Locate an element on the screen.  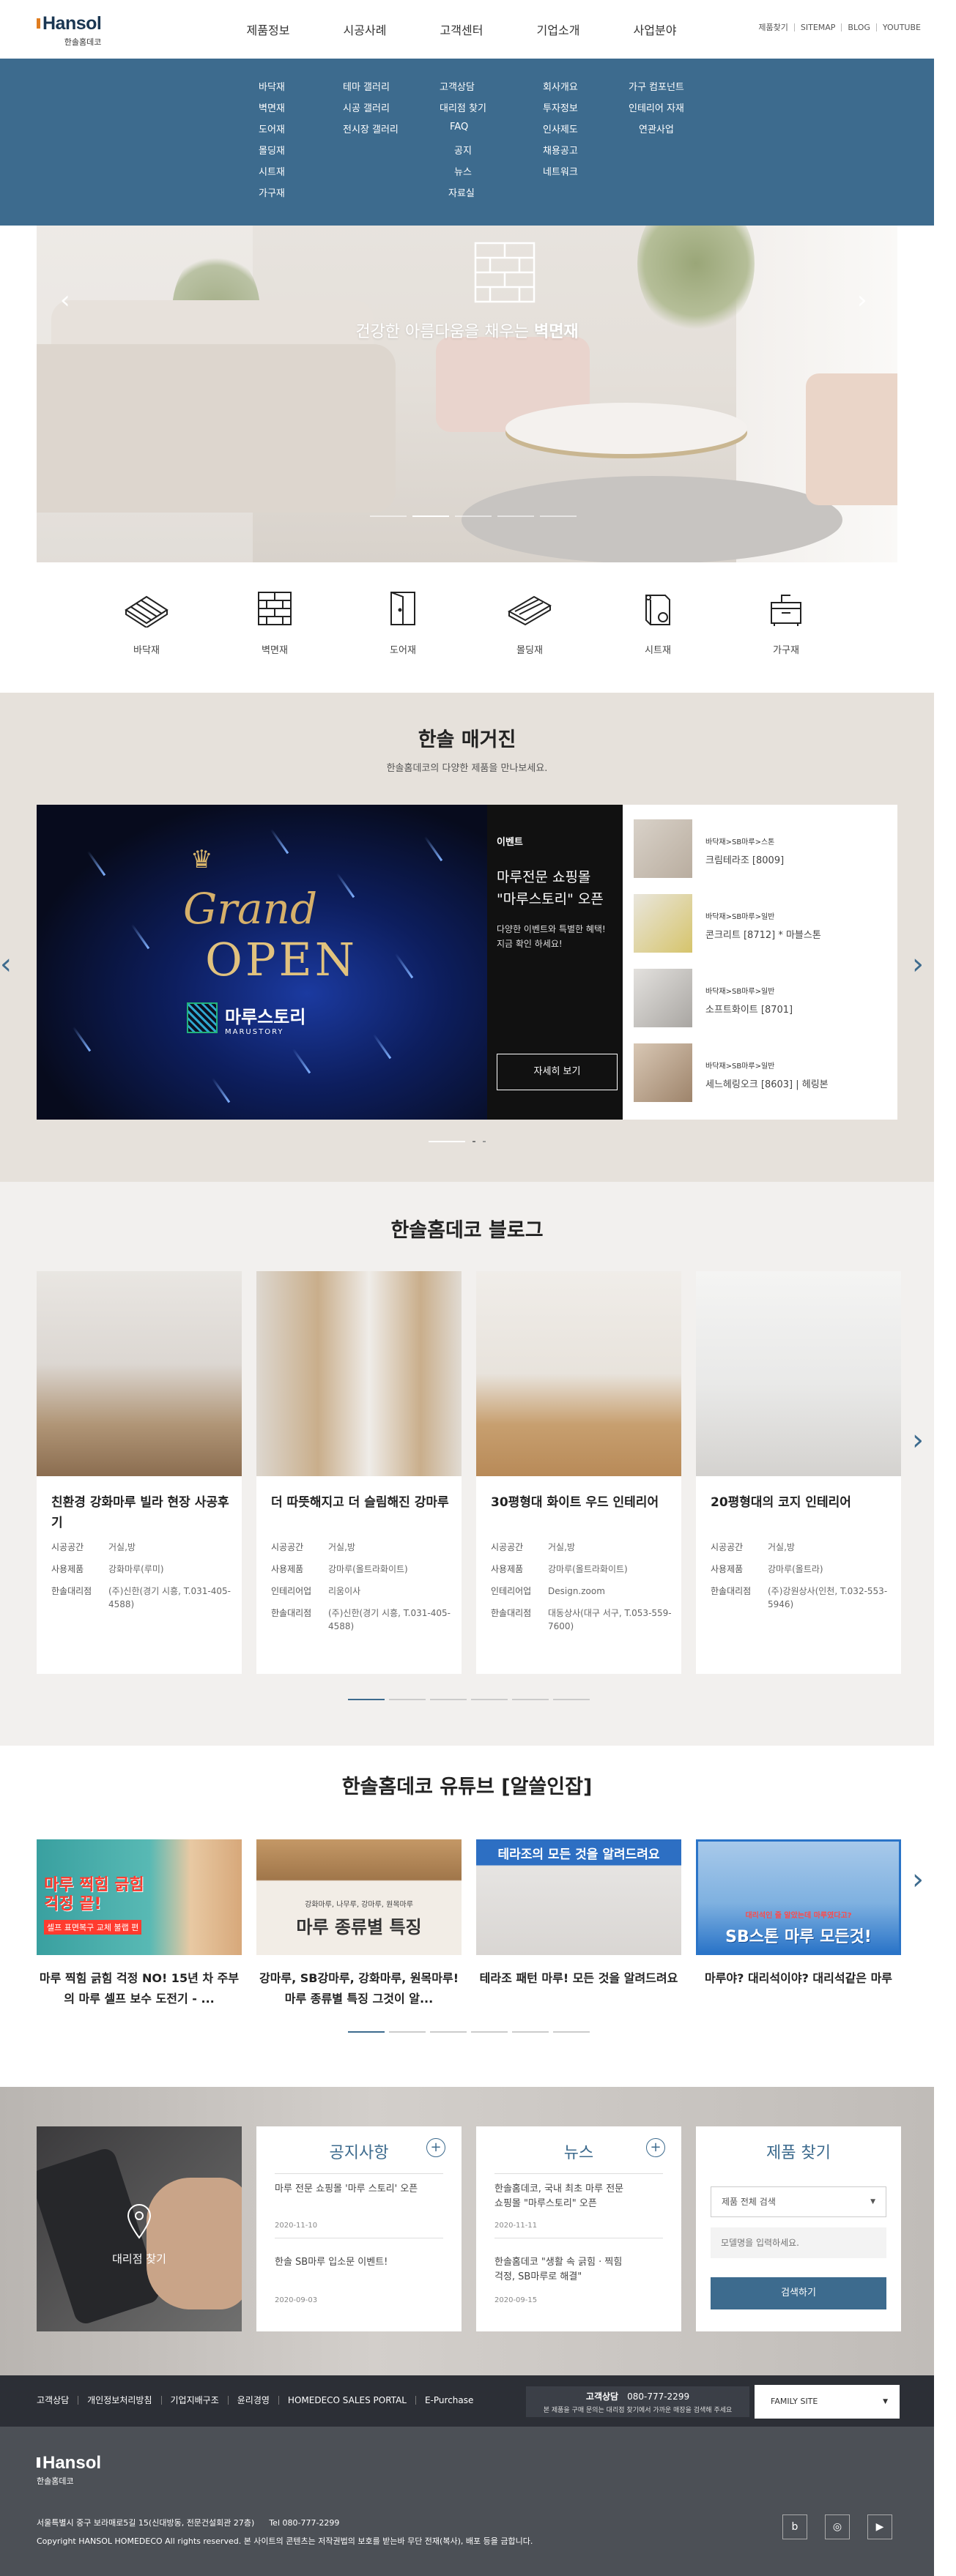
util-blog: BLOG is located at coordinates (858, 27).